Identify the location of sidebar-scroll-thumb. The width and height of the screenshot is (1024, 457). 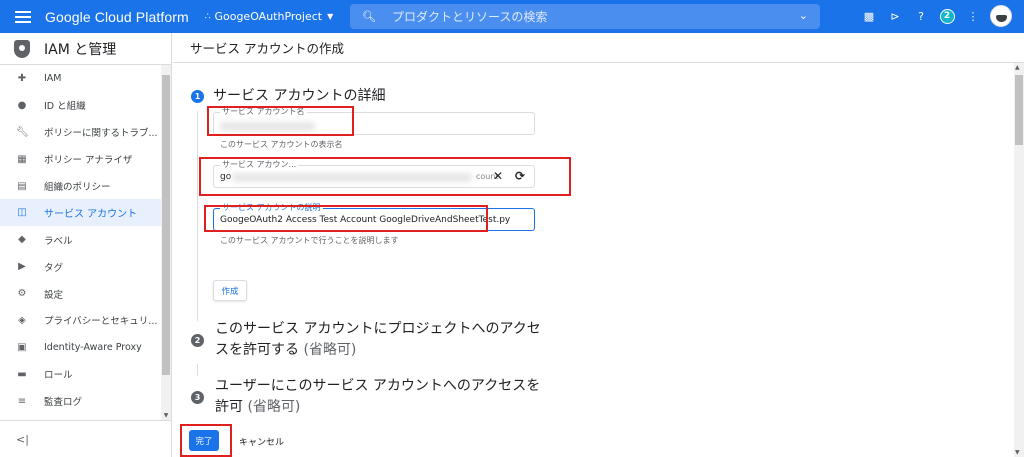
(166, 225).